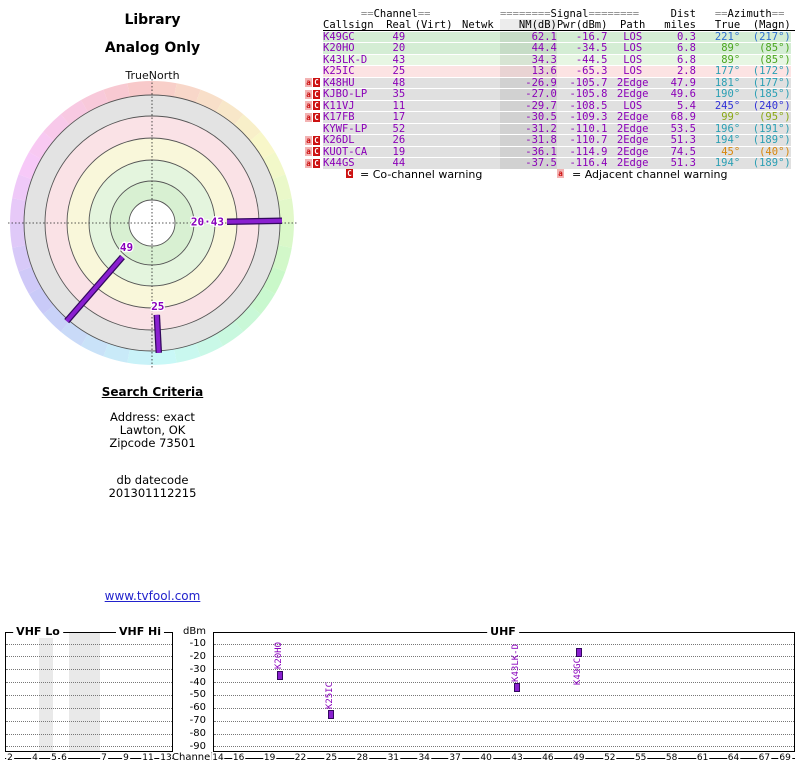 The image size is (800, 768). Describe the element at coordinates (64, 758) in the screenshot. I see `channel-tick: 6` at that location.